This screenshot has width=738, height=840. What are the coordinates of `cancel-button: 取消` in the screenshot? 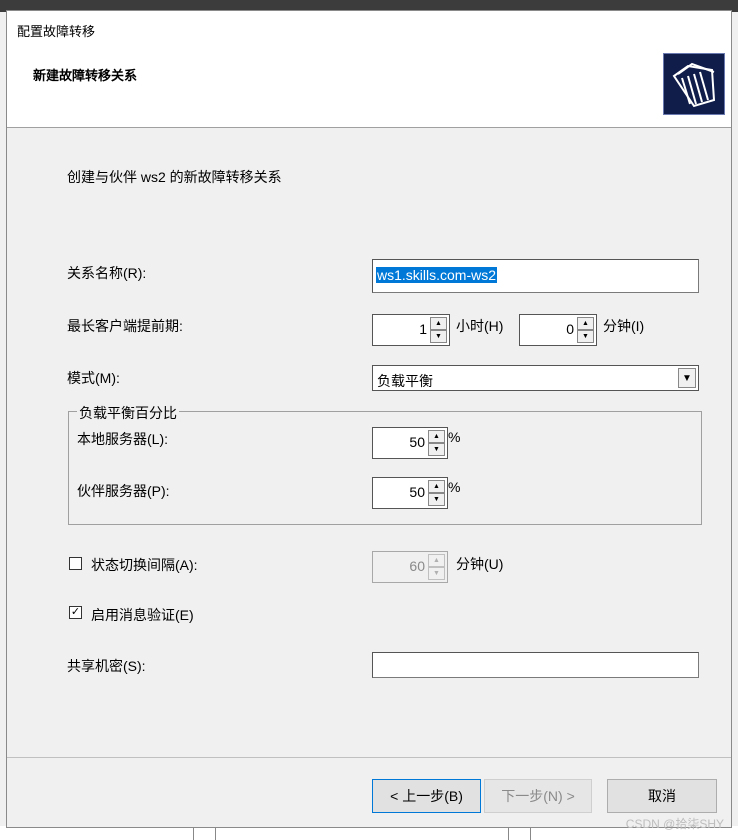 It's located at (662, 796).